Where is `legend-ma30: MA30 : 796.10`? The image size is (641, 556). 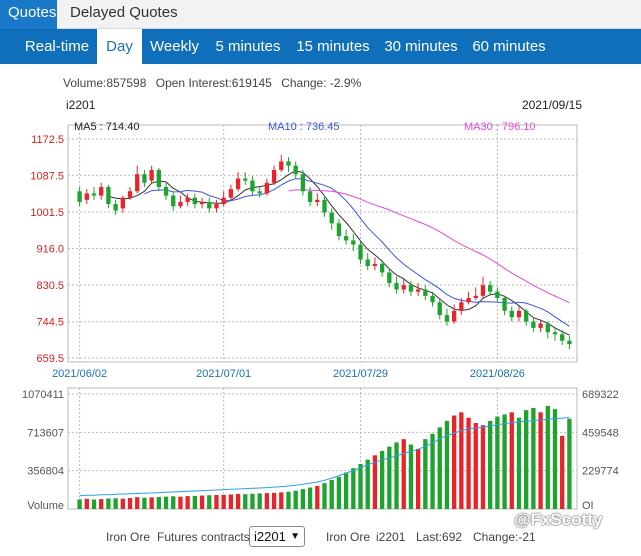
legend-ma30: MA30 : 796.10 is located at coordinates (500, 127).